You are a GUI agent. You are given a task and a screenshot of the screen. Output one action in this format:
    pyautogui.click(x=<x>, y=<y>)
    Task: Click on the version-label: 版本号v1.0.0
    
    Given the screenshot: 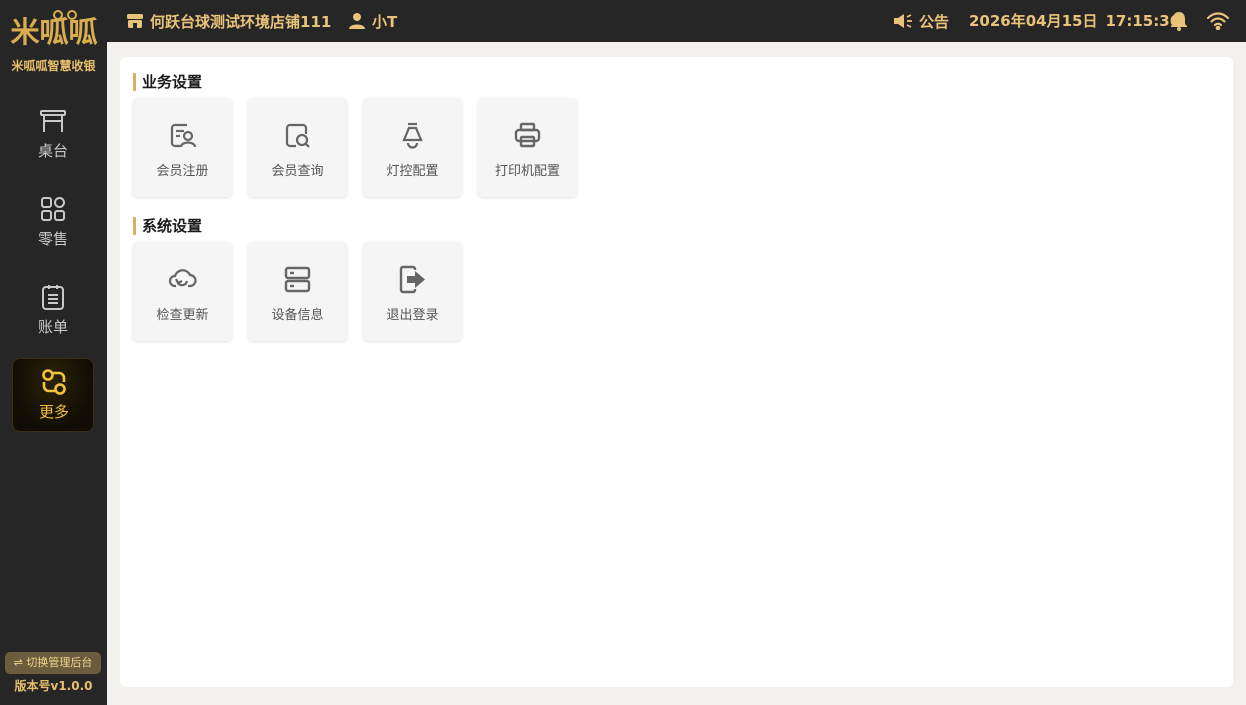 What is the action you would take?
    pyautogui.click(x=53, y=686)
    